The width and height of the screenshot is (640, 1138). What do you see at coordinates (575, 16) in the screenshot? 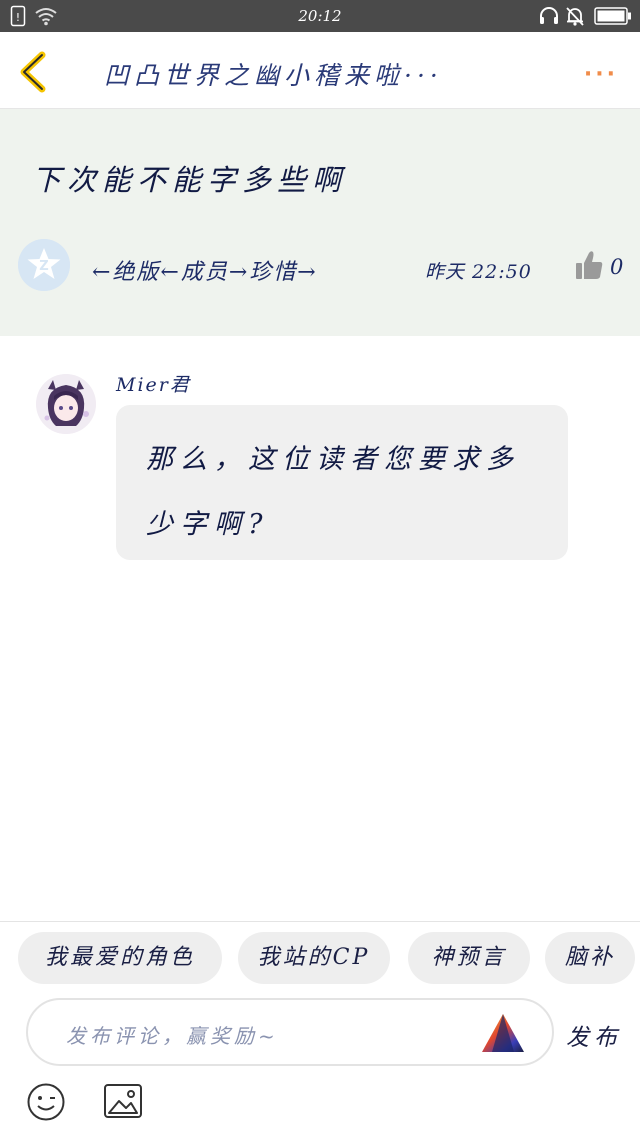
I see `alarm-icon` at bounding box center [575, 16].